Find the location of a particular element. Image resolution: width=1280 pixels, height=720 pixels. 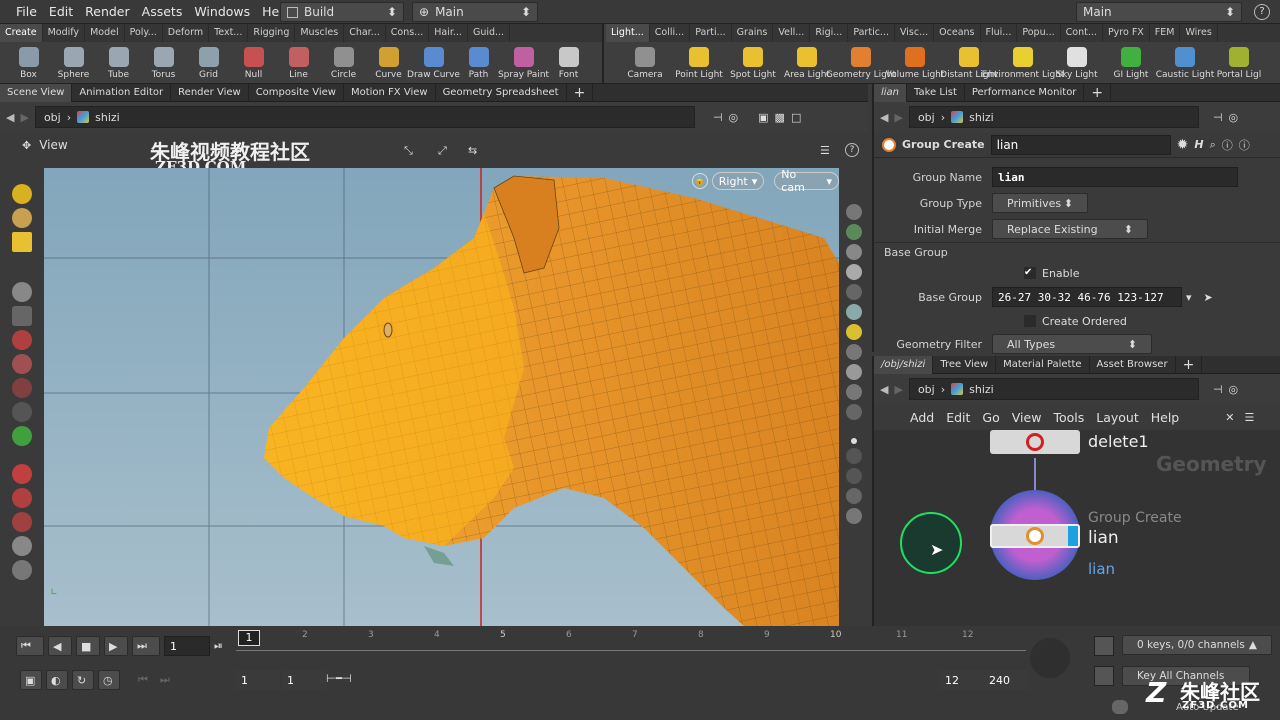

tool-sphere: Sphere is located at coordinates (73, 63).